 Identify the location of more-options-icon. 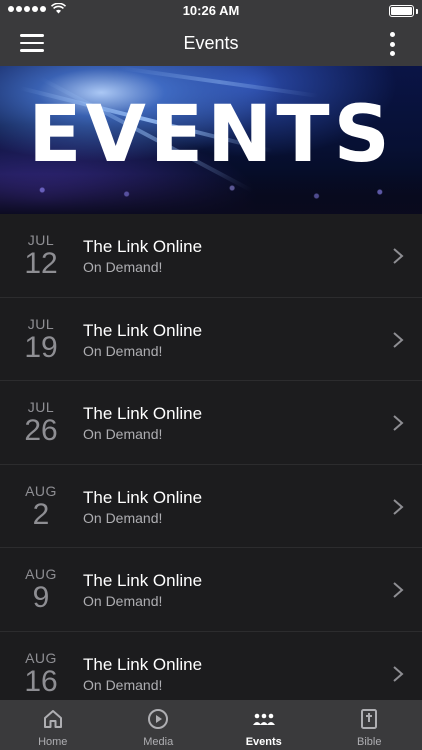
(393, 44).